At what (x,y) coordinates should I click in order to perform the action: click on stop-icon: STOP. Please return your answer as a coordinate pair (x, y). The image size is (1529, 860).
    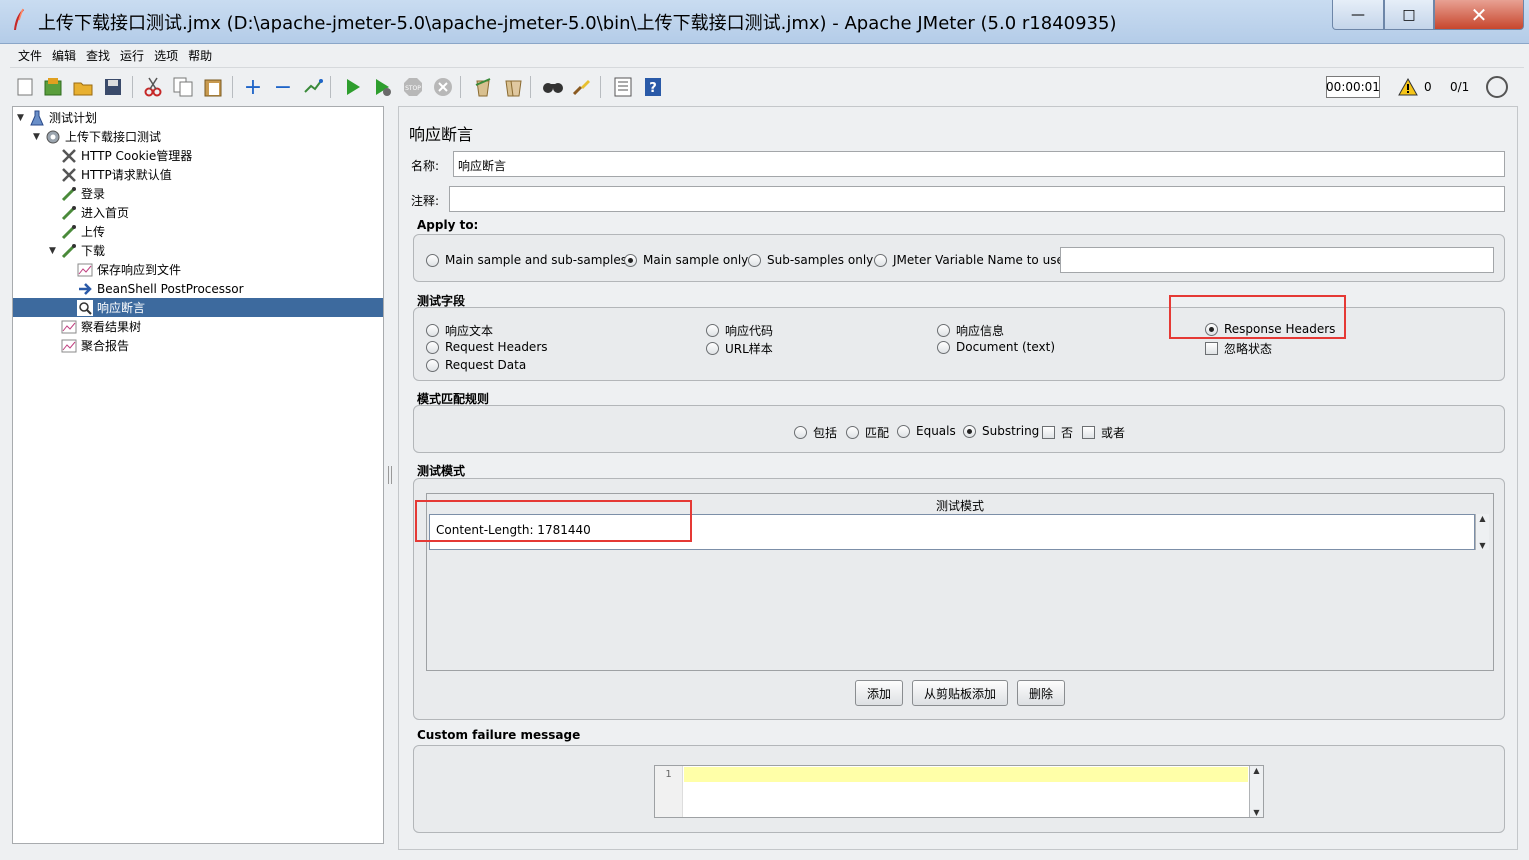
    Looking at the image, I should click on (413, 87).